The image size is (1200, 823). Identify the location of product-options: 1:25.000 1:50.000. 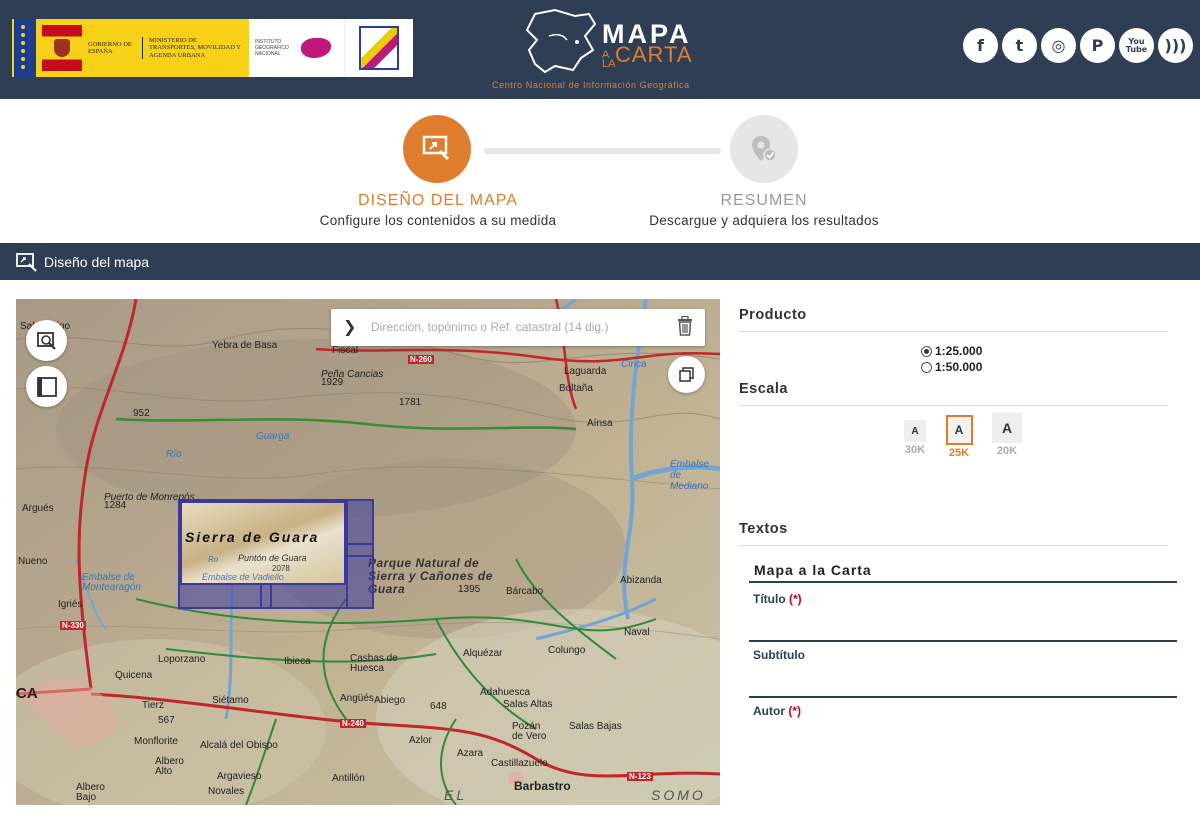
(951, 359).